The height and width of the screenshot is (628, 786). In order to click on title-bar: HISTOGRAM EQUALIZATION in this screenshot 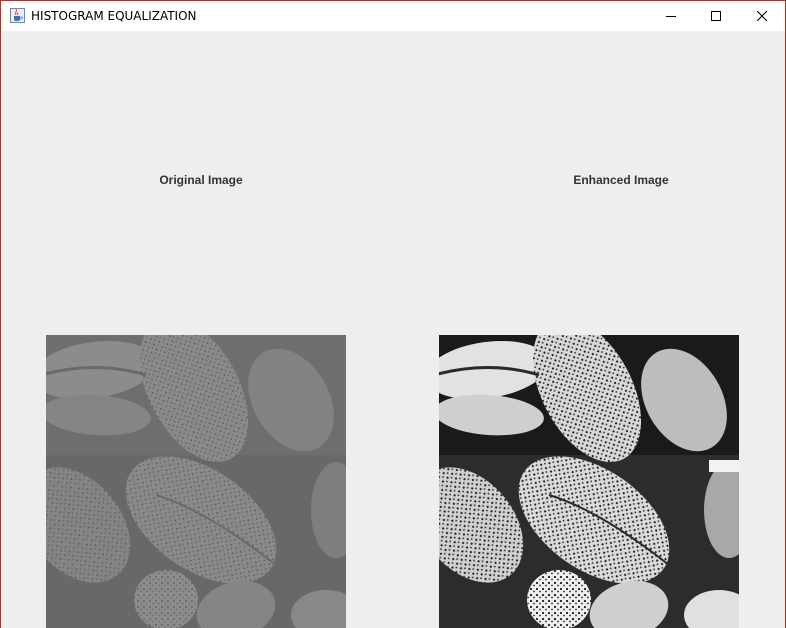, I will do `click(393, 16)`.